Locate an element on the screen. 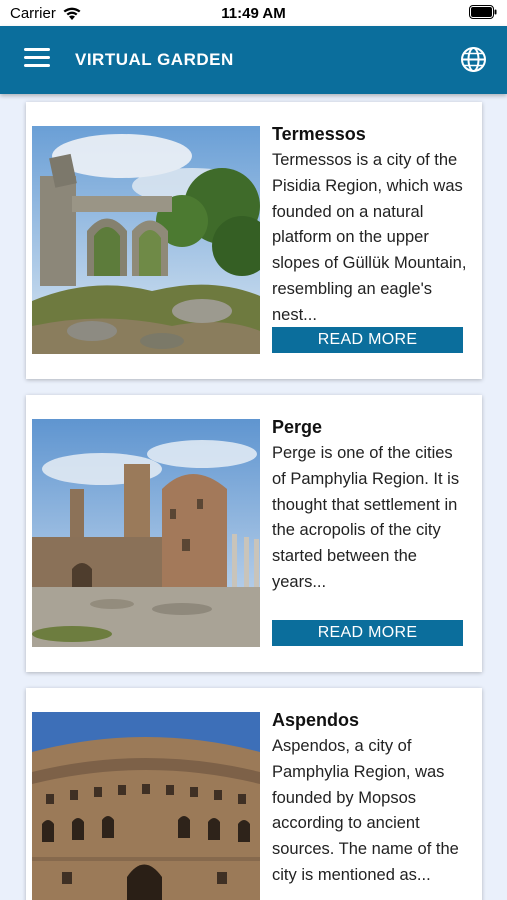  app-title: VIRTUAL GARDEN is located at coordinates (154, 59).